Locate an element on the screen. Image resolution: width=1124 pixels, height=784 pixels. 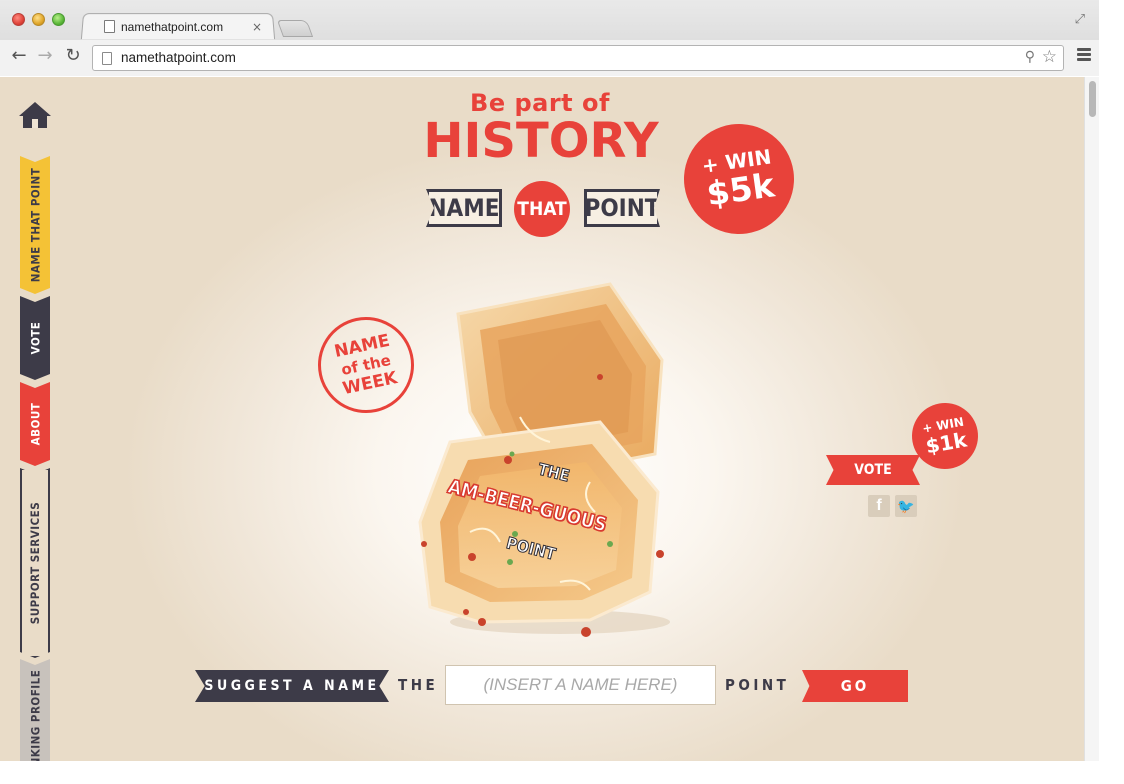
name-of-the-week-stamp: NAME of the WEEK is located at coordinates (366, 365).